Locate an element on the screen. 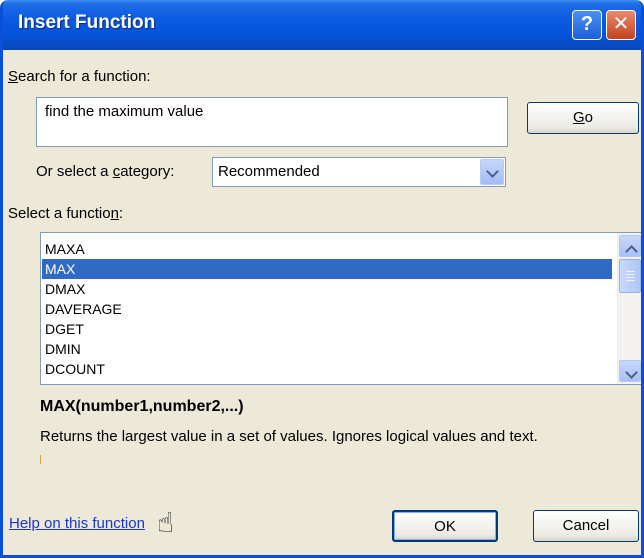 The width and height of the screenshot is (644, 558). ok-button: OK is located at coordinates (445, 526).